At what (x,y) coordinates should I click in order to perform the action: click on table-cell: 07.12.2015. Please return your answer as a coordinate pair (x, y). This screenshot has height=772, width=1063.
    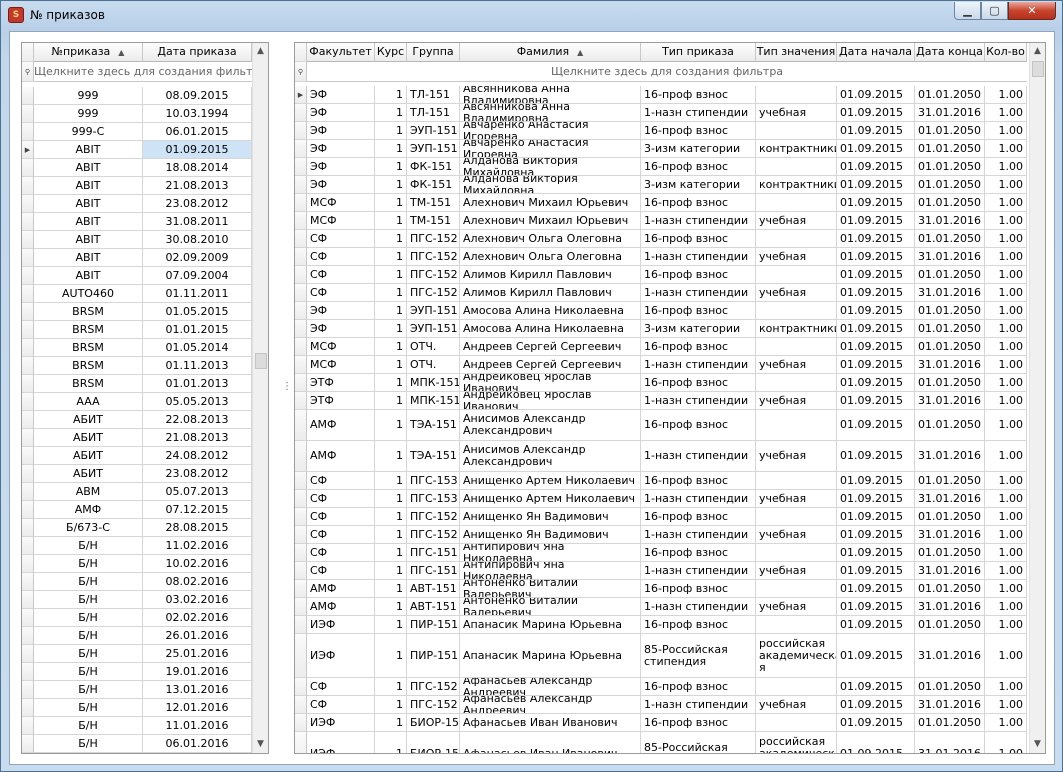
    Looking at the image, I should click on (197, 510).